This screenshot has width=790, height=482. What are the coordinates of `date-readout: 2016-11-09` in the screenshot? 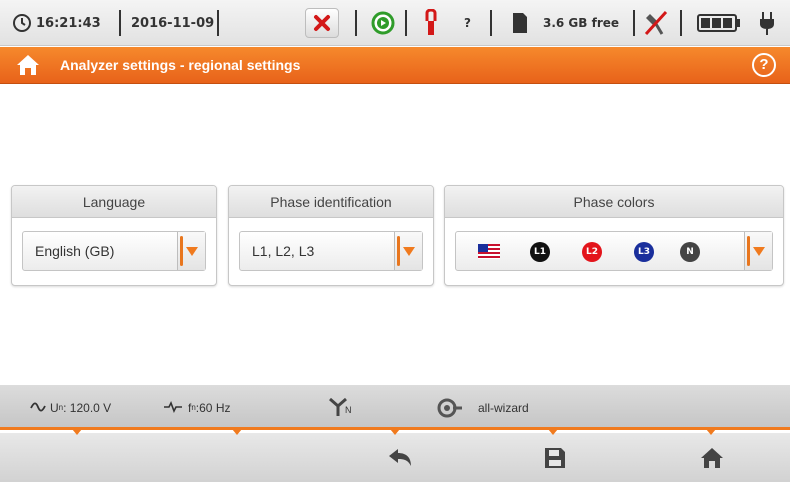 It's located at (173, 23).